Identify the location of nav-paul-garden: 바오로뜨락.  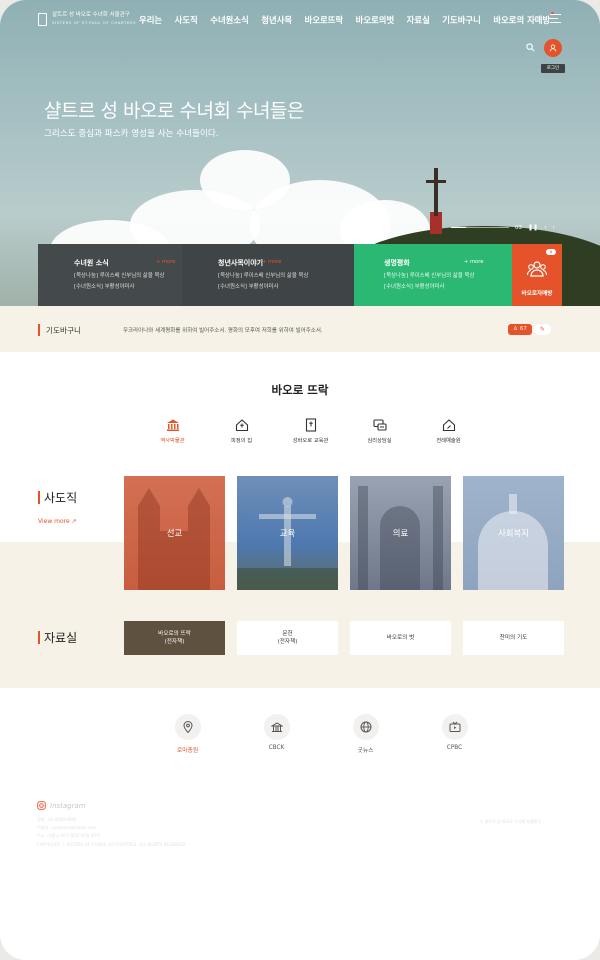
(324, 20).